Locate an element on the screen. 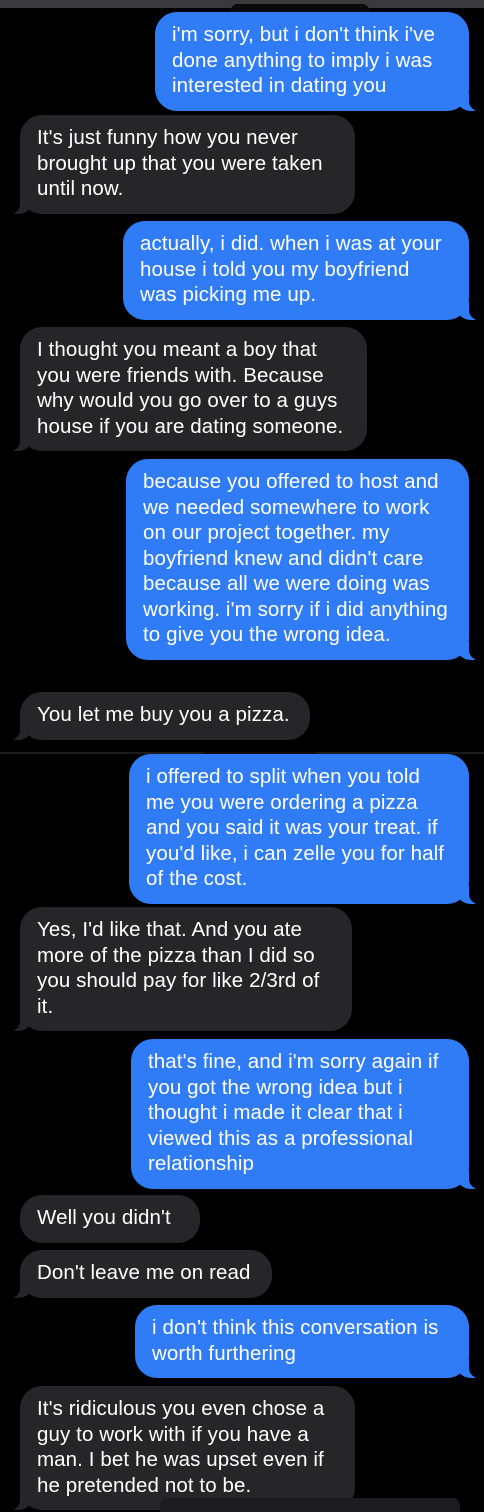 Image resolution: width=484 pixels, height=1512 pixels. message-bubble-received: You let me buy you a pizza. is located at coordinates (158, 716).